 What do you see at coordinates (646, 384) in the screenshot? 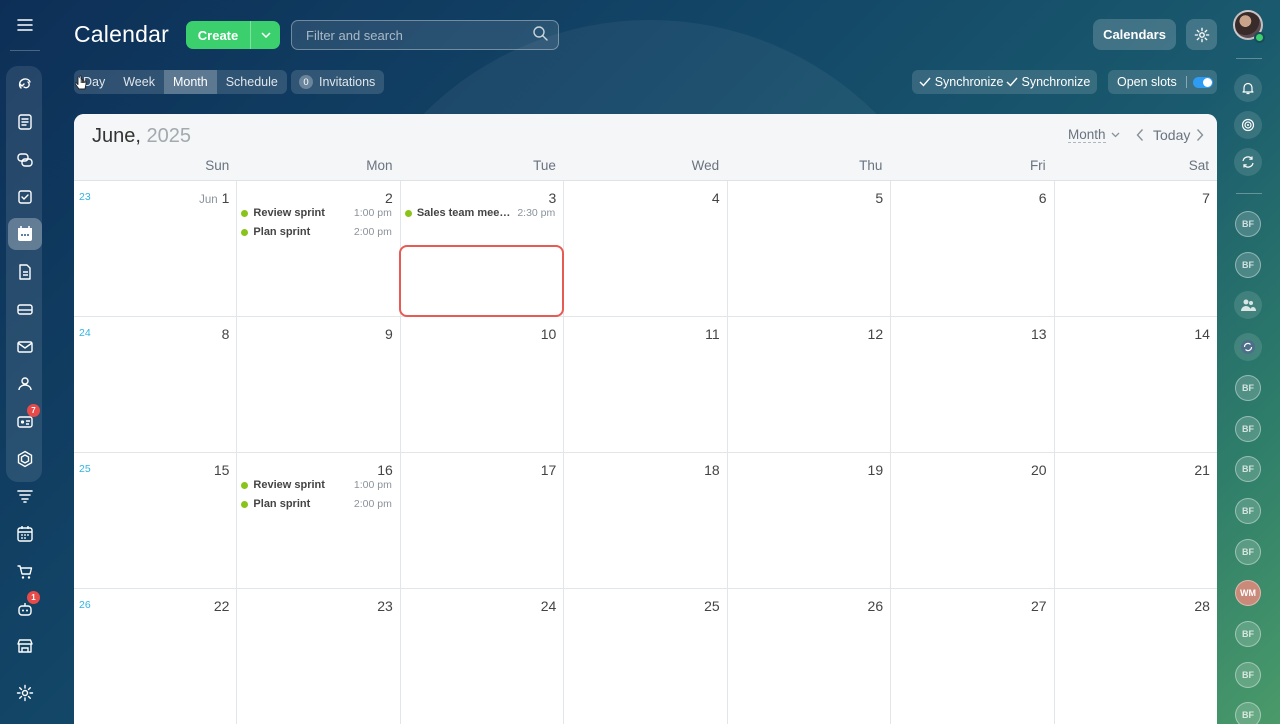
I see `day-cell: 11` at bounding box center [646, 384].